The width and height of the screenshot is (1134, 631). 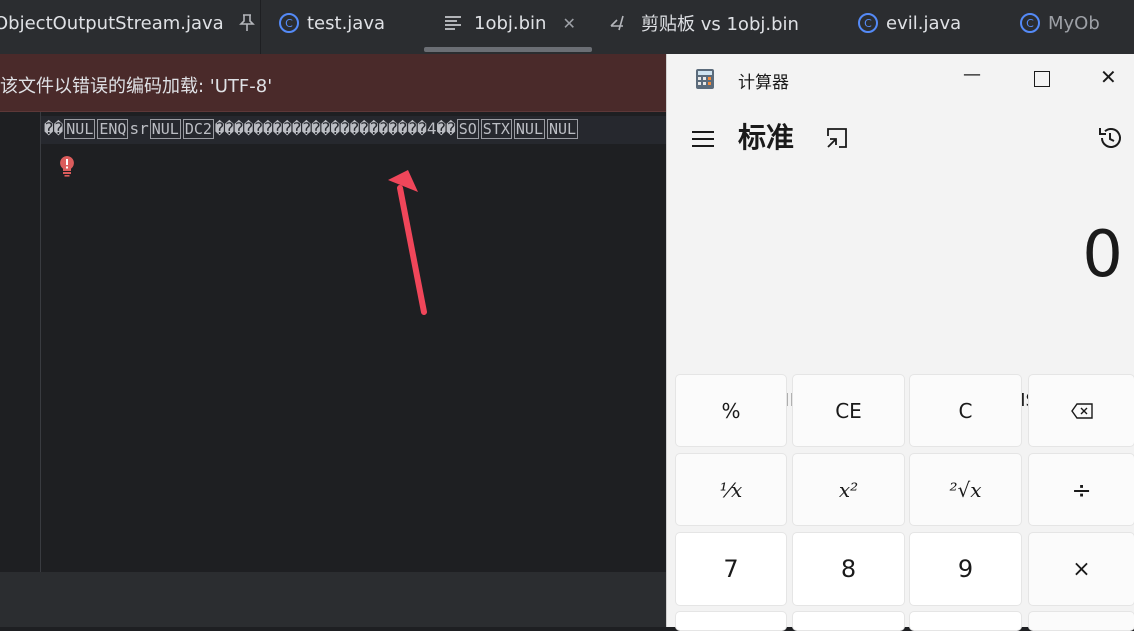 I want to click on pin-icon, so click(x=247, y=23).